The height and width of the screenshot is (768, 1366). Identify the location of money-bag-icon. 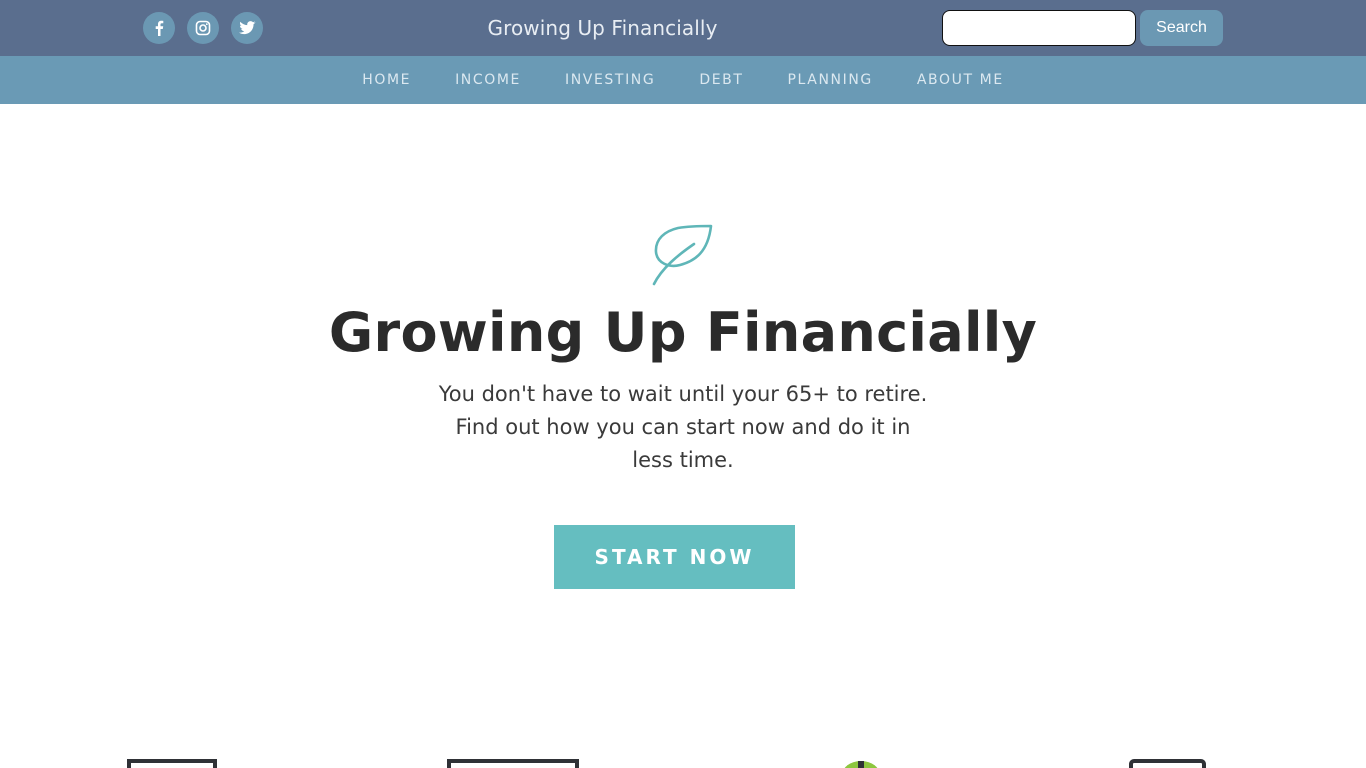
(861, 764).